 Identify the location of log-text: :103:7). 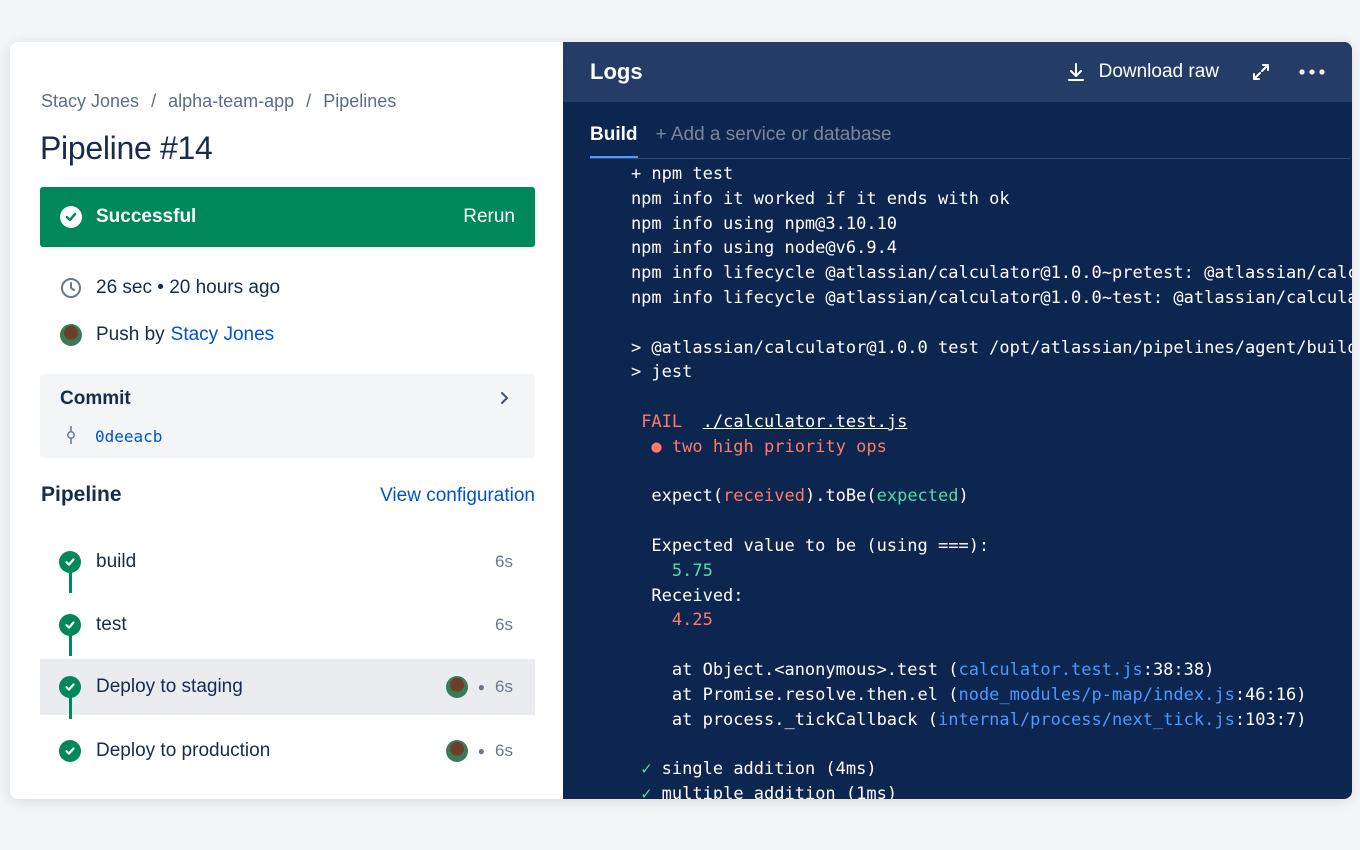
(1270, 719).